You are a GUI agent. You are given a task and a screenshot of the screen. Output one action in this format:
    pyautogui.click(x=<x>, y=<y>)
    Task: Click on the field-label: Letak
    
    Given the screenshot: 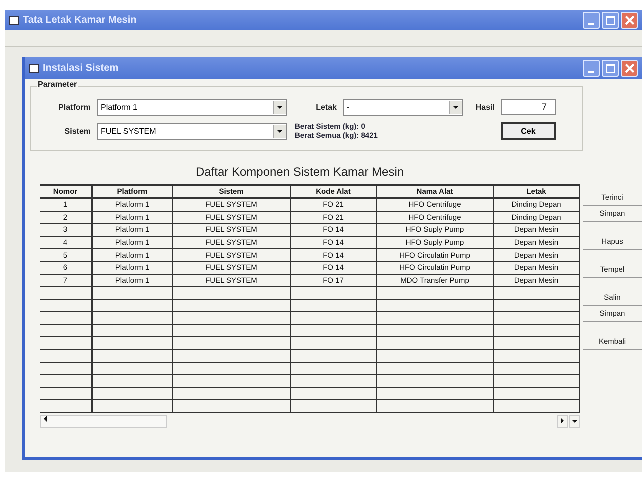 What is the action you would take?
    pyautogui.click(x=326, y=107)
    